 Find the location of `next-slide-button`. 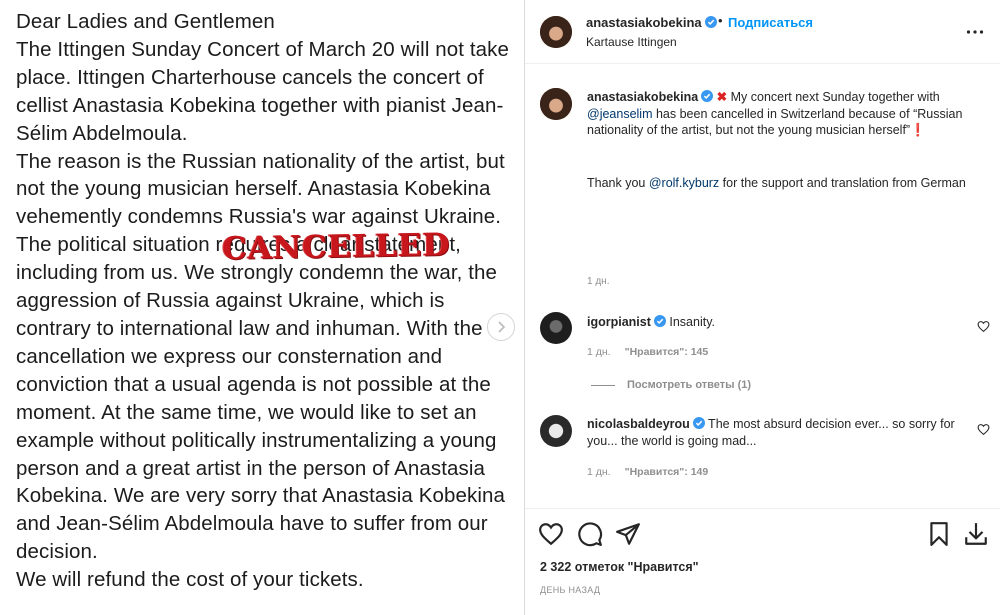

next-slide-button is located at coordinates (501, 327).